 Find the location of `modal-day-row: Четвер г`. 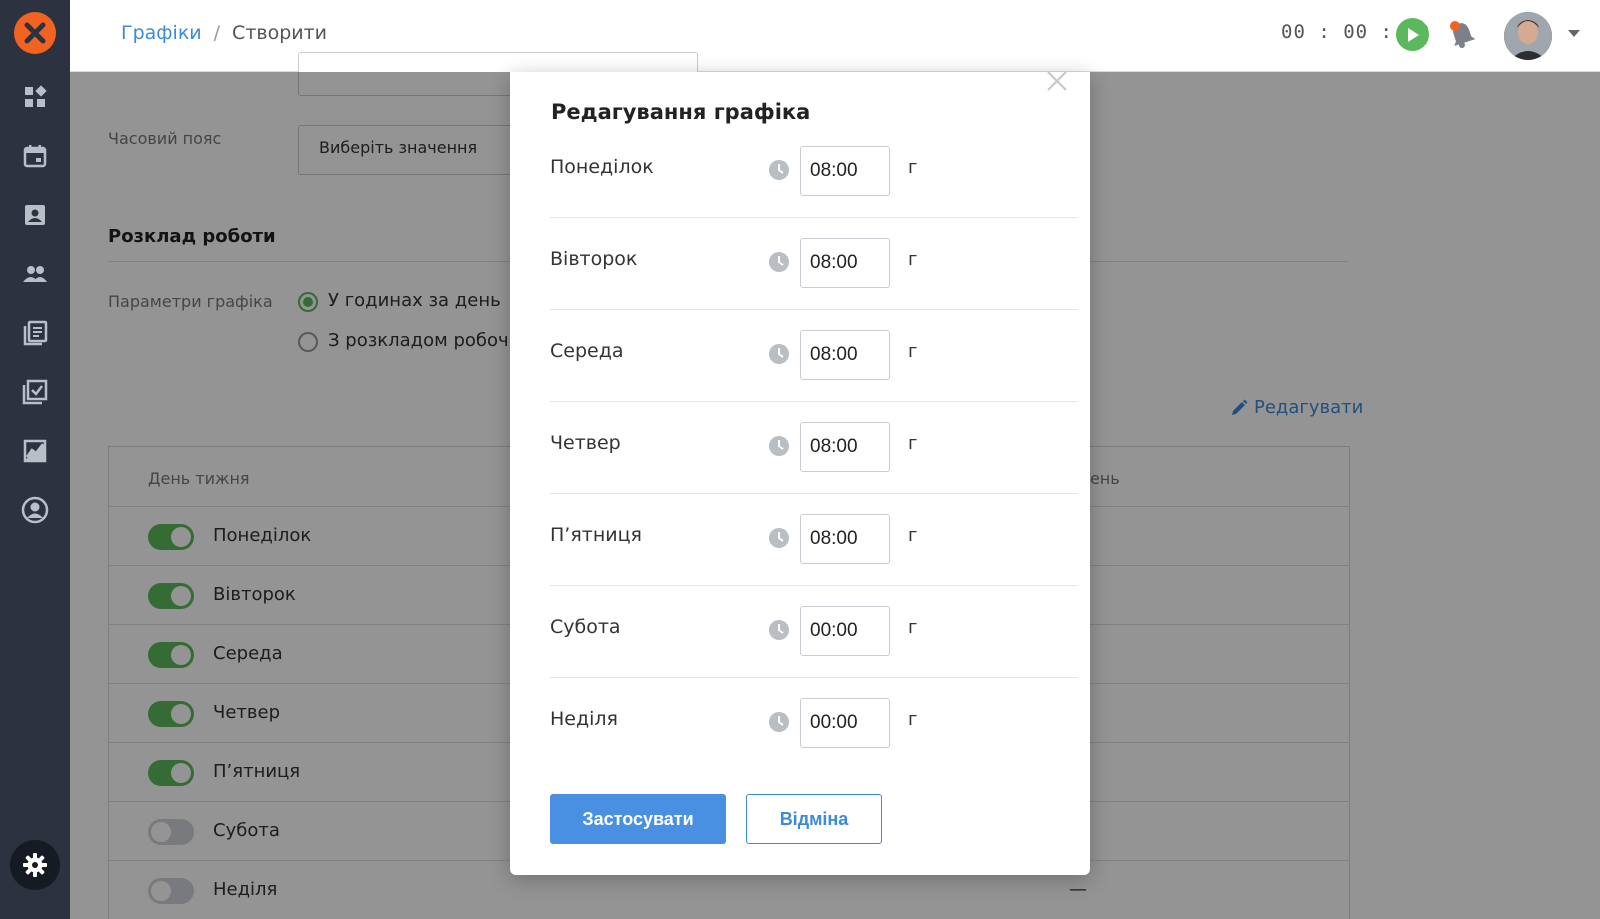

modal-day-row: Четвер г is located at coordinates (814, 448).